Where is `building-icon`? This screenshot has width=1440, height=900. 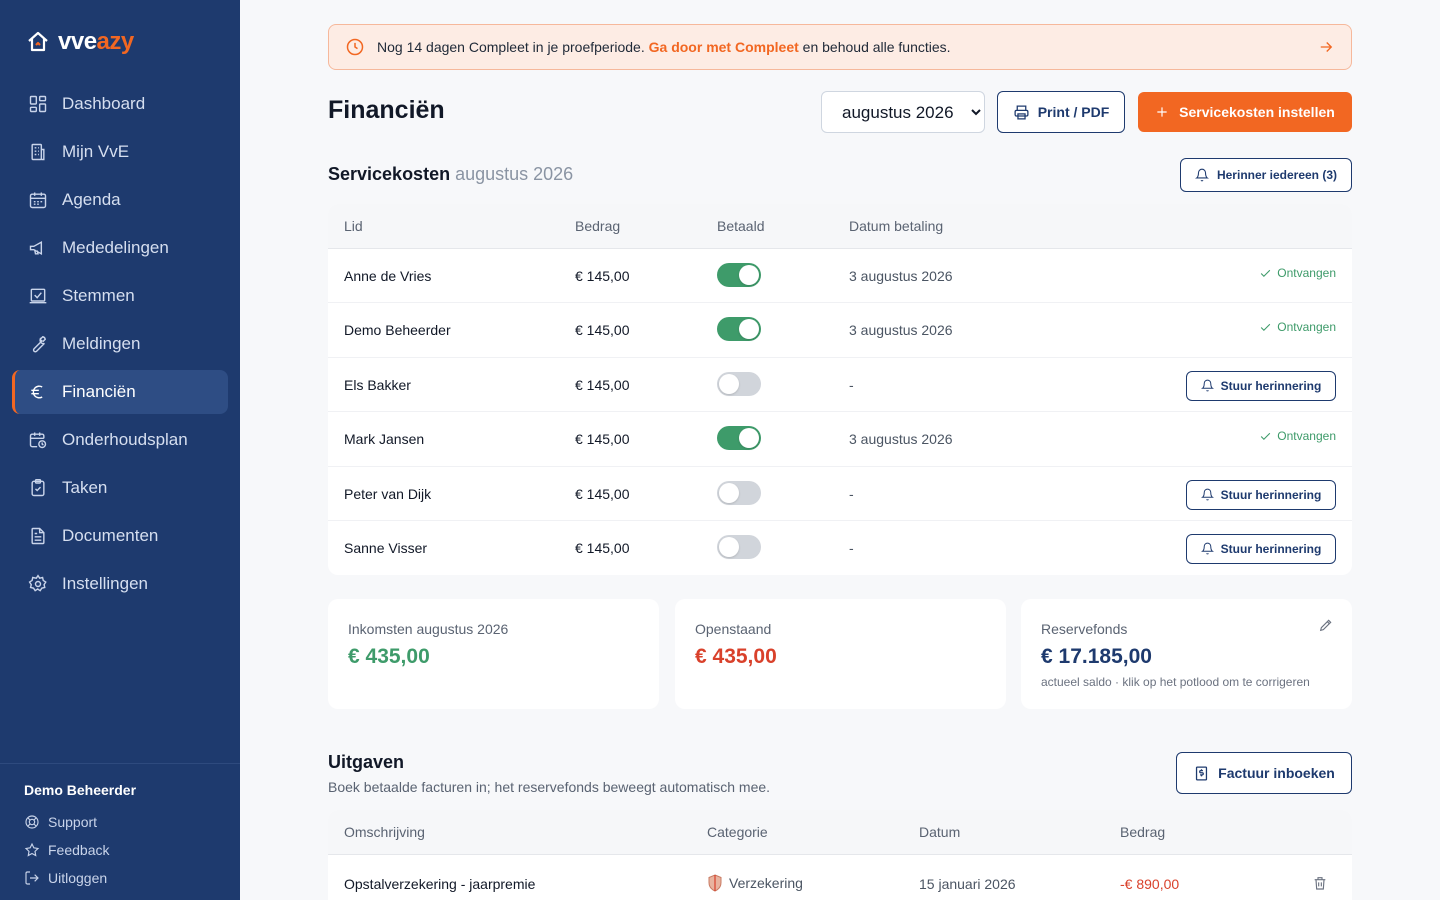
building-icon is located at coordinates (38, 152).